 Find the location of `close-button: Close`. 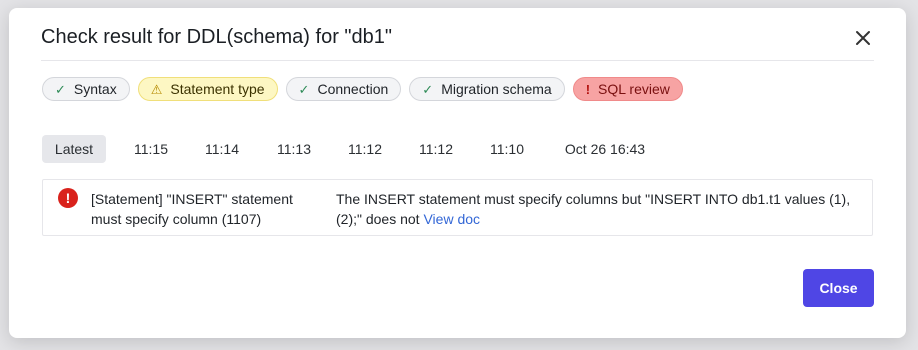

close-button: Close is located at coordinates (838, 288).